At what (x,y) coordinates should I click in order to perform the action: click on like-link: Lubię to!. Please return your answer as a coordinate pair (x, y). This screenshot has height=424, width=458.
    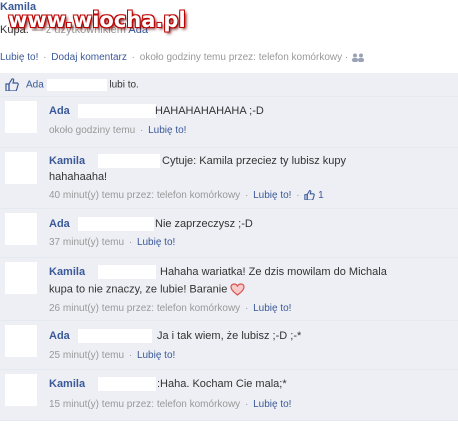
    Looking at the image, I should click on (19, 57).